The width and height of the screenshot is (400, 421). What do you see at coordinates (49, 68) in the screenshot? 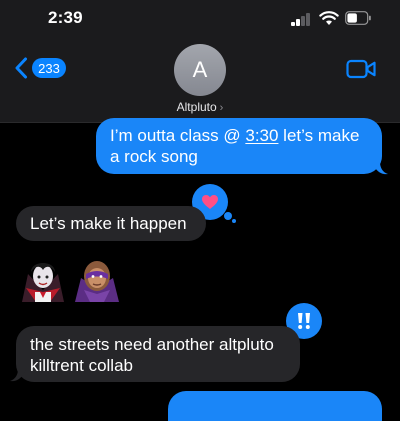
I see `unread-count-badge: 233` at bounding box center [49, 68].